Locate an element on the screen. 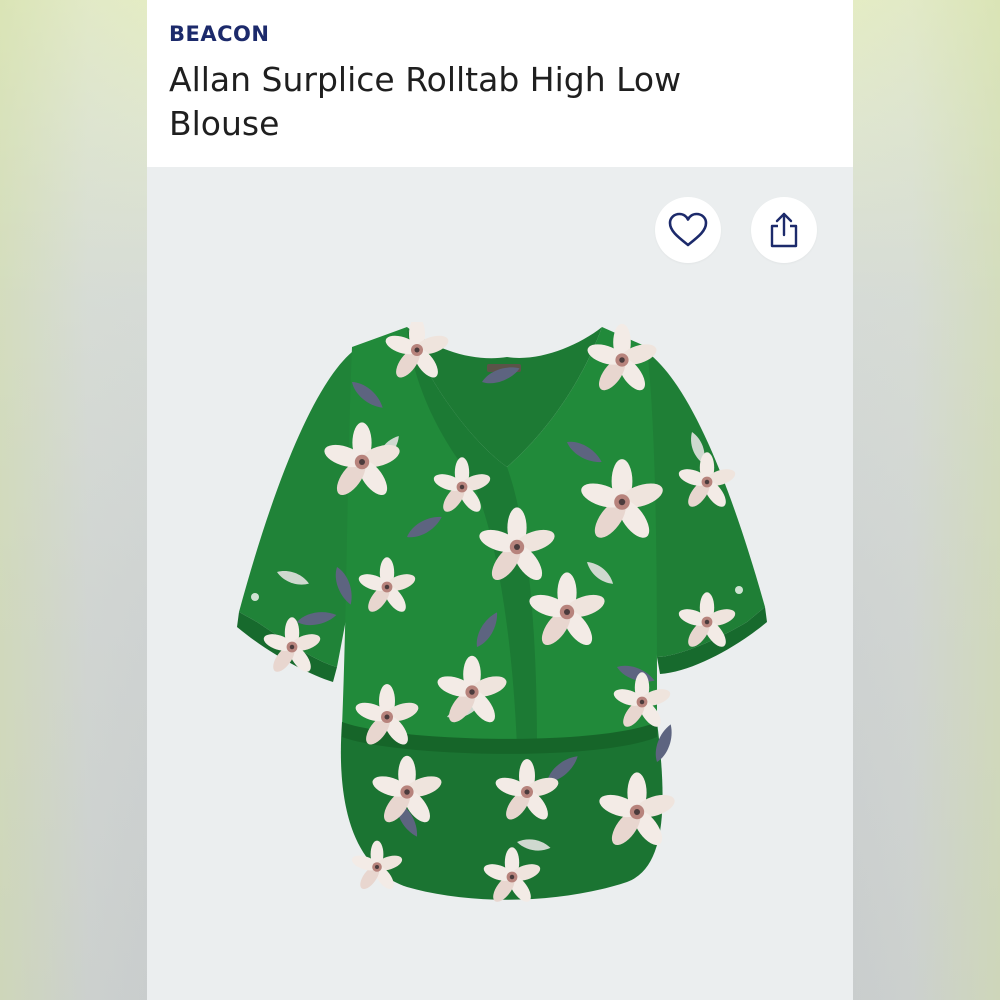 This screenshot has height=1000, width=1000. favorite-button is located at coordinates (688, 230).